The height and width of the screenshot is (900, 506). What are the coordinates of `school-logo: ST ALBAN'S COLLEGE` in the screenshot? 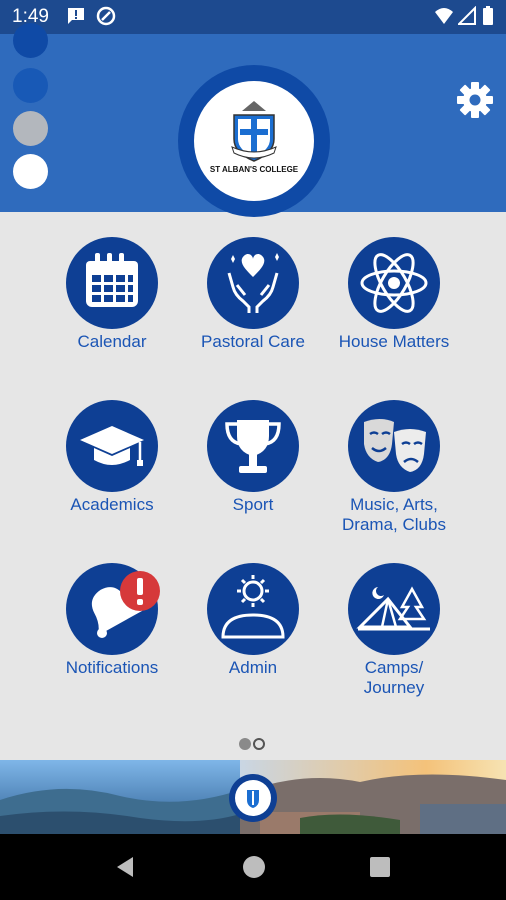 It's located at (254, 141).